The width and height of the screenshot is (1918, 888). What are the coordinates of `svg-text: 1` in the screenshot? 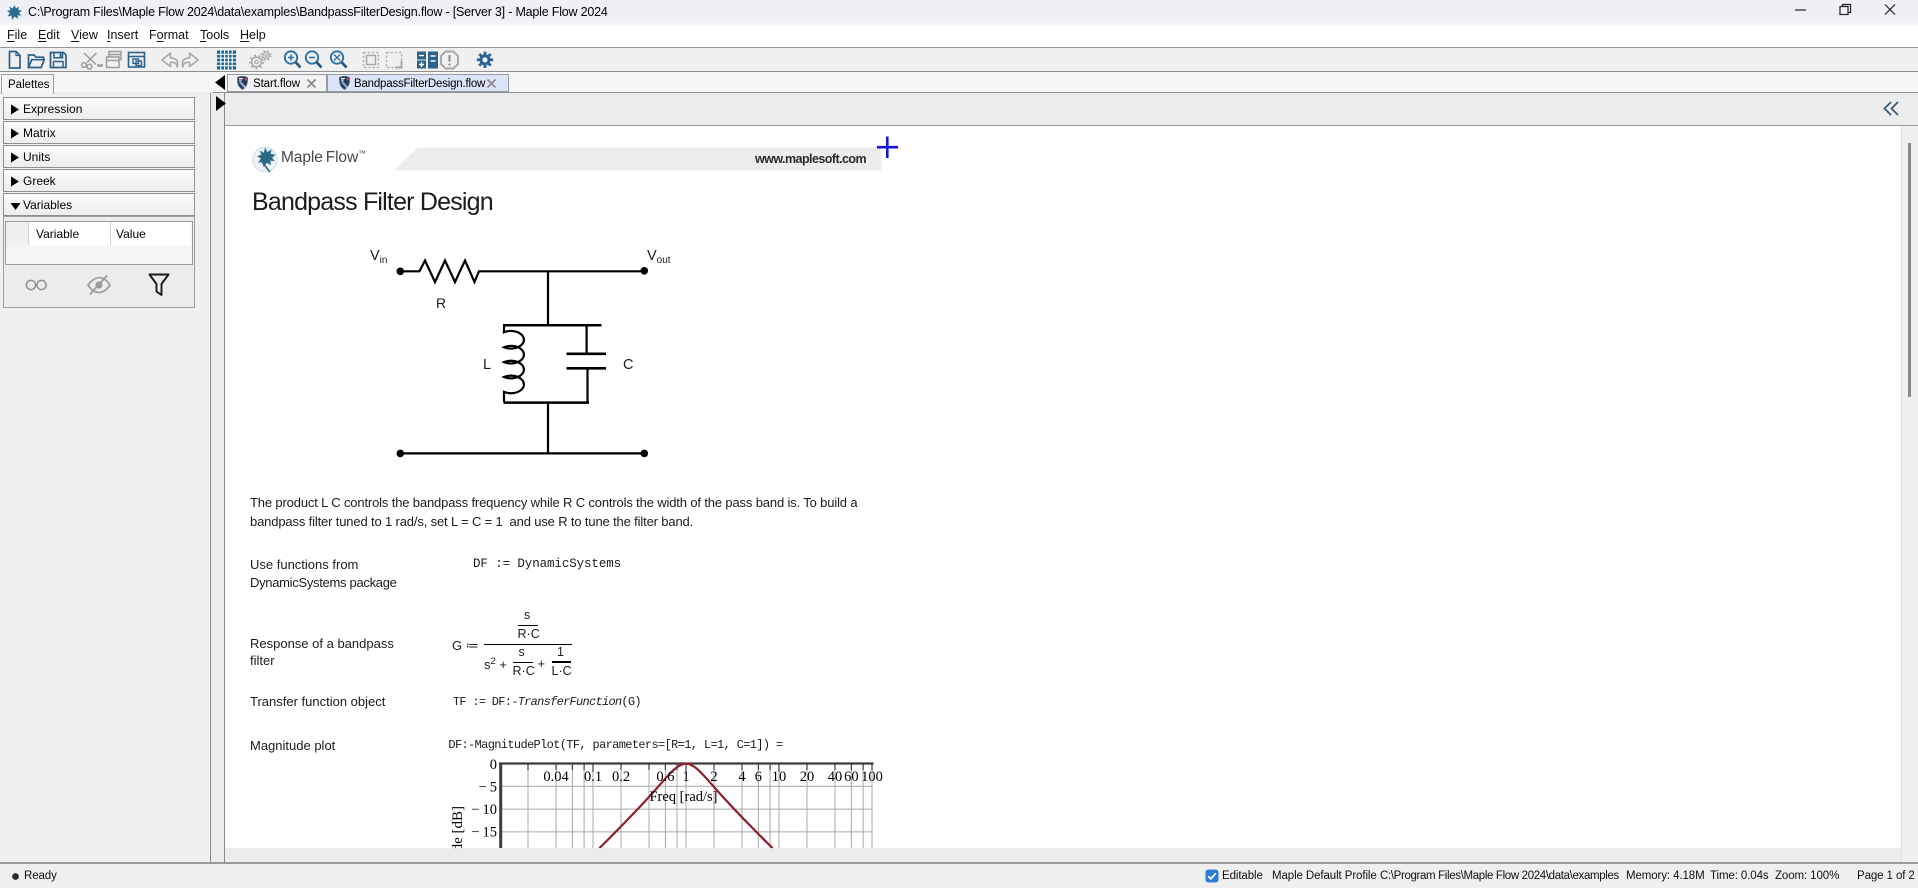 It's located at (685, 777).